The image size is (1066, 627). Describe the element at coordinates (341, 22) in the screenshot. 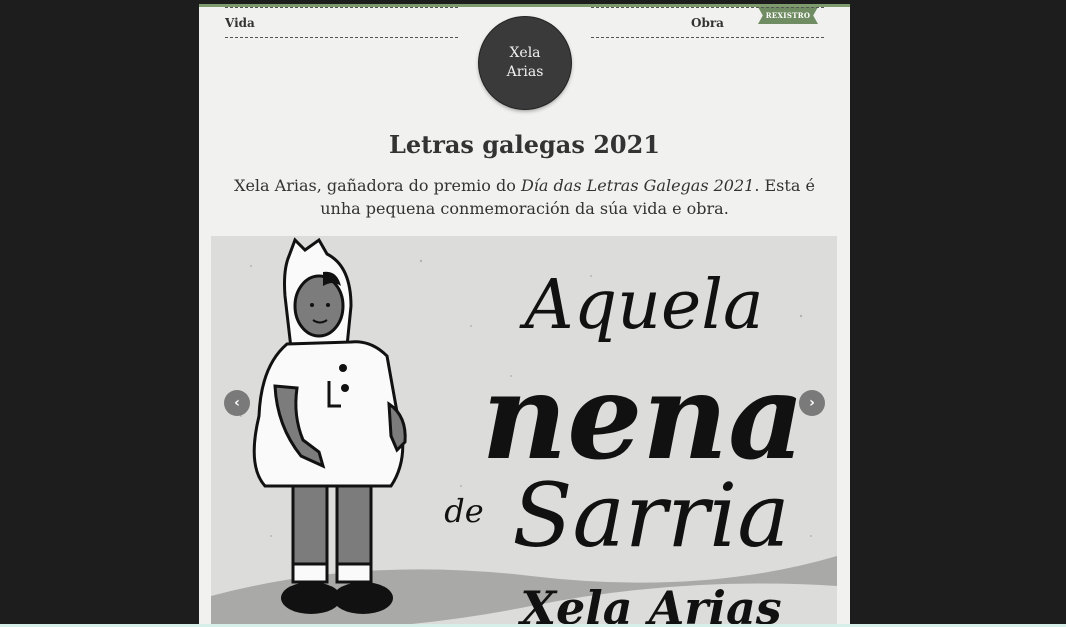

I see `nav-left: Vida` at that location.